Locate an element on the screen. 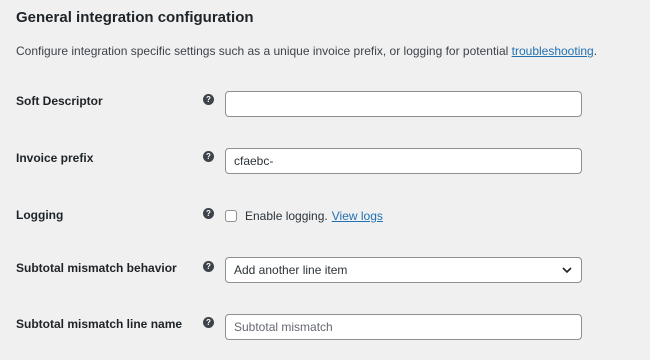 The image size is (650, 360). logging-checkrow: Enable logging. View logs is located at coordinates (304, 216).